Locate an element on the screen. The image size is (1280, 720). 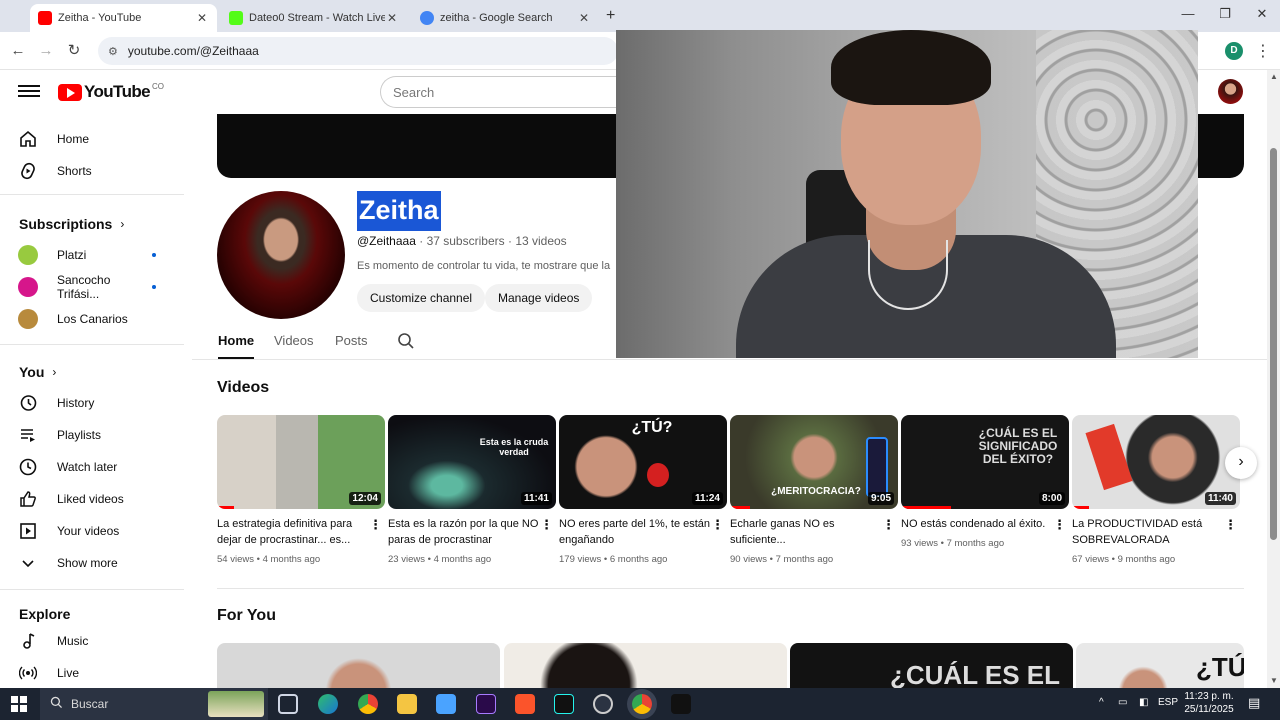
sidebar-item-your-videos: Your videos is located at coordinates (90, 531).